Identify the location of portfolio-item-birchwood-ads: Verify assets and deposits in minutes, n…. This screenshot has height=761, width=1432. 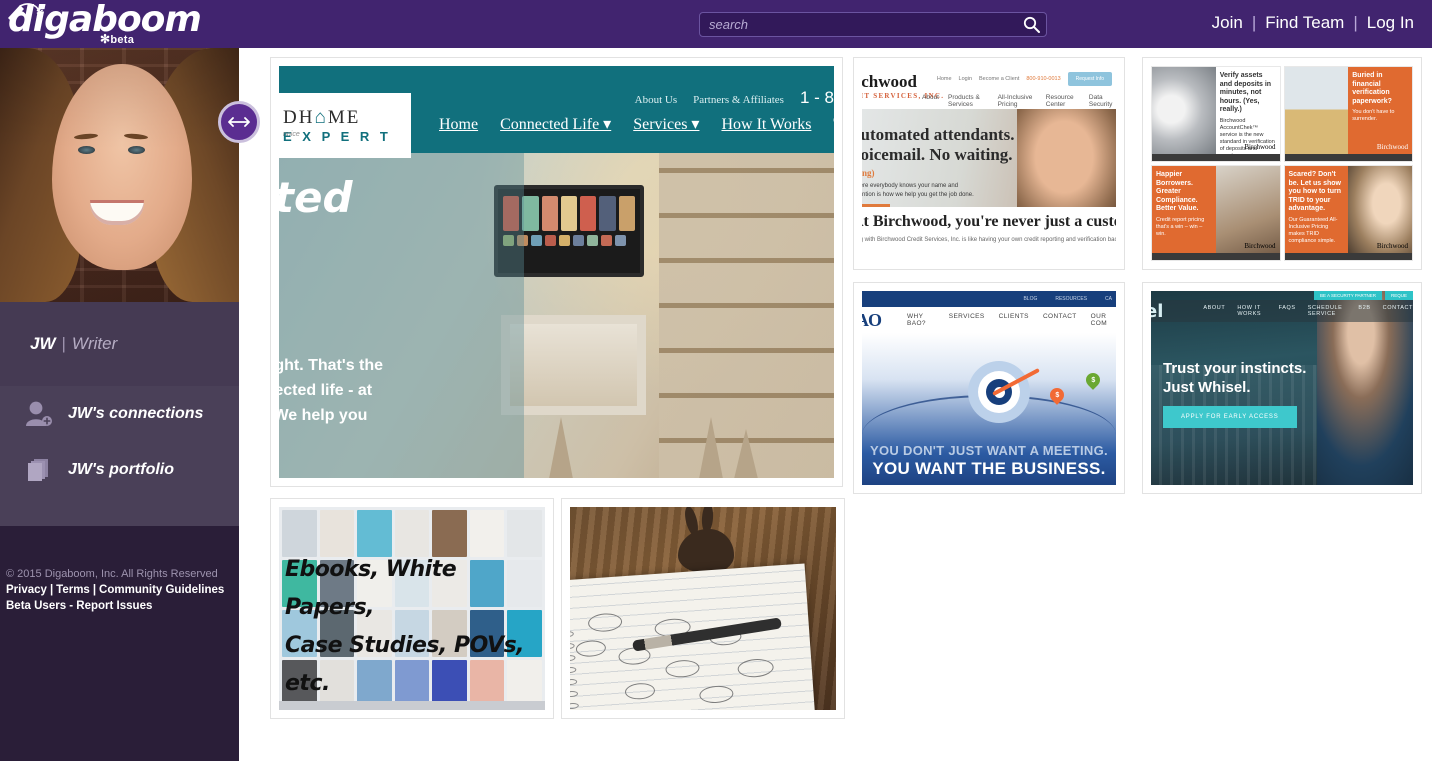
(1282, 163).